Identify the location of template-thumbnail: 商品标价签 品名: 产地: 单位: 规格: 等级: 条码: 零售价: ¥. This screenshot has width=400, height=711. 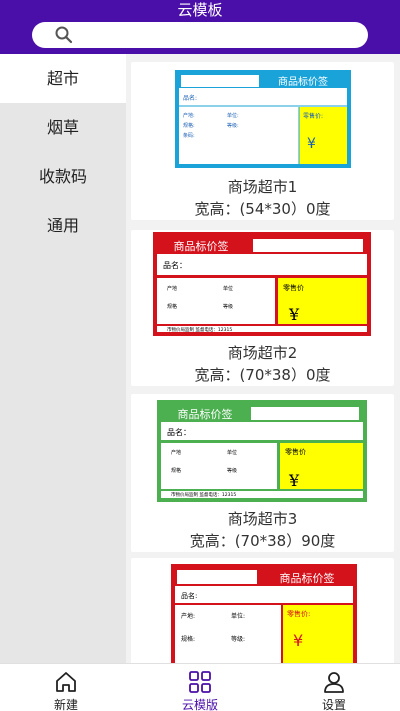
(263, 119).